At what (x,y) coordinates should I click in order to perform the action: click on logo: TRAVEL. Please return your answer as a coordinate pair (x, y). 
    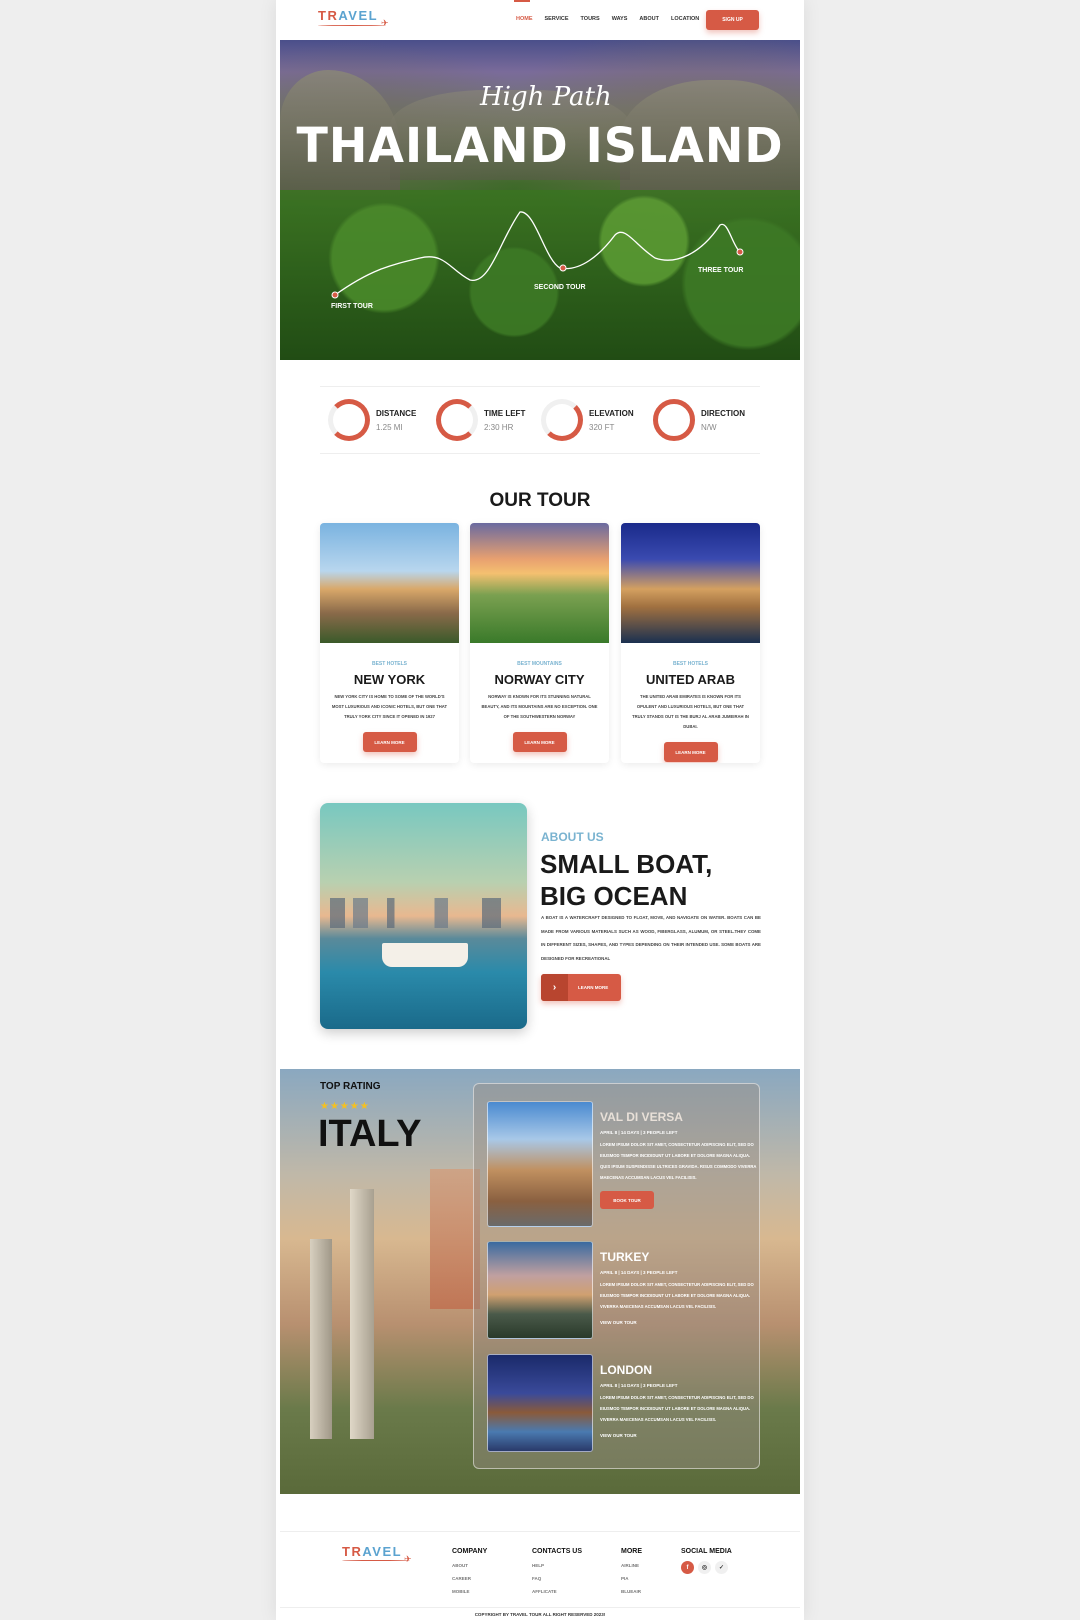
    Looking at the image, I should click on (348, 15).